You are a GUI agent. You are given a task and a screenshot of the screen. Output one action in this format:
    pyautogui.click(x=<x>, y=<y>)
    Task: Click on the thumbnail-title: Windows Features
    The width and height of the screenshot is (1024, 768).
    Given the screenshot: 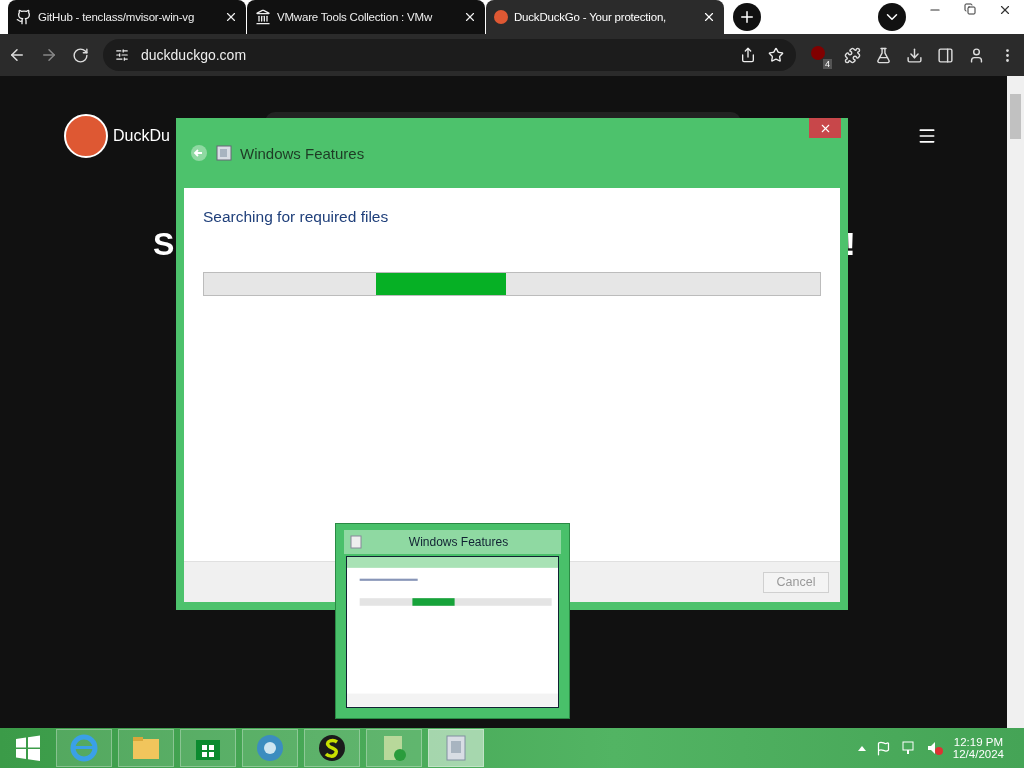 What is the action you would take?
    pyautogui.click(x=458, y=542)
    